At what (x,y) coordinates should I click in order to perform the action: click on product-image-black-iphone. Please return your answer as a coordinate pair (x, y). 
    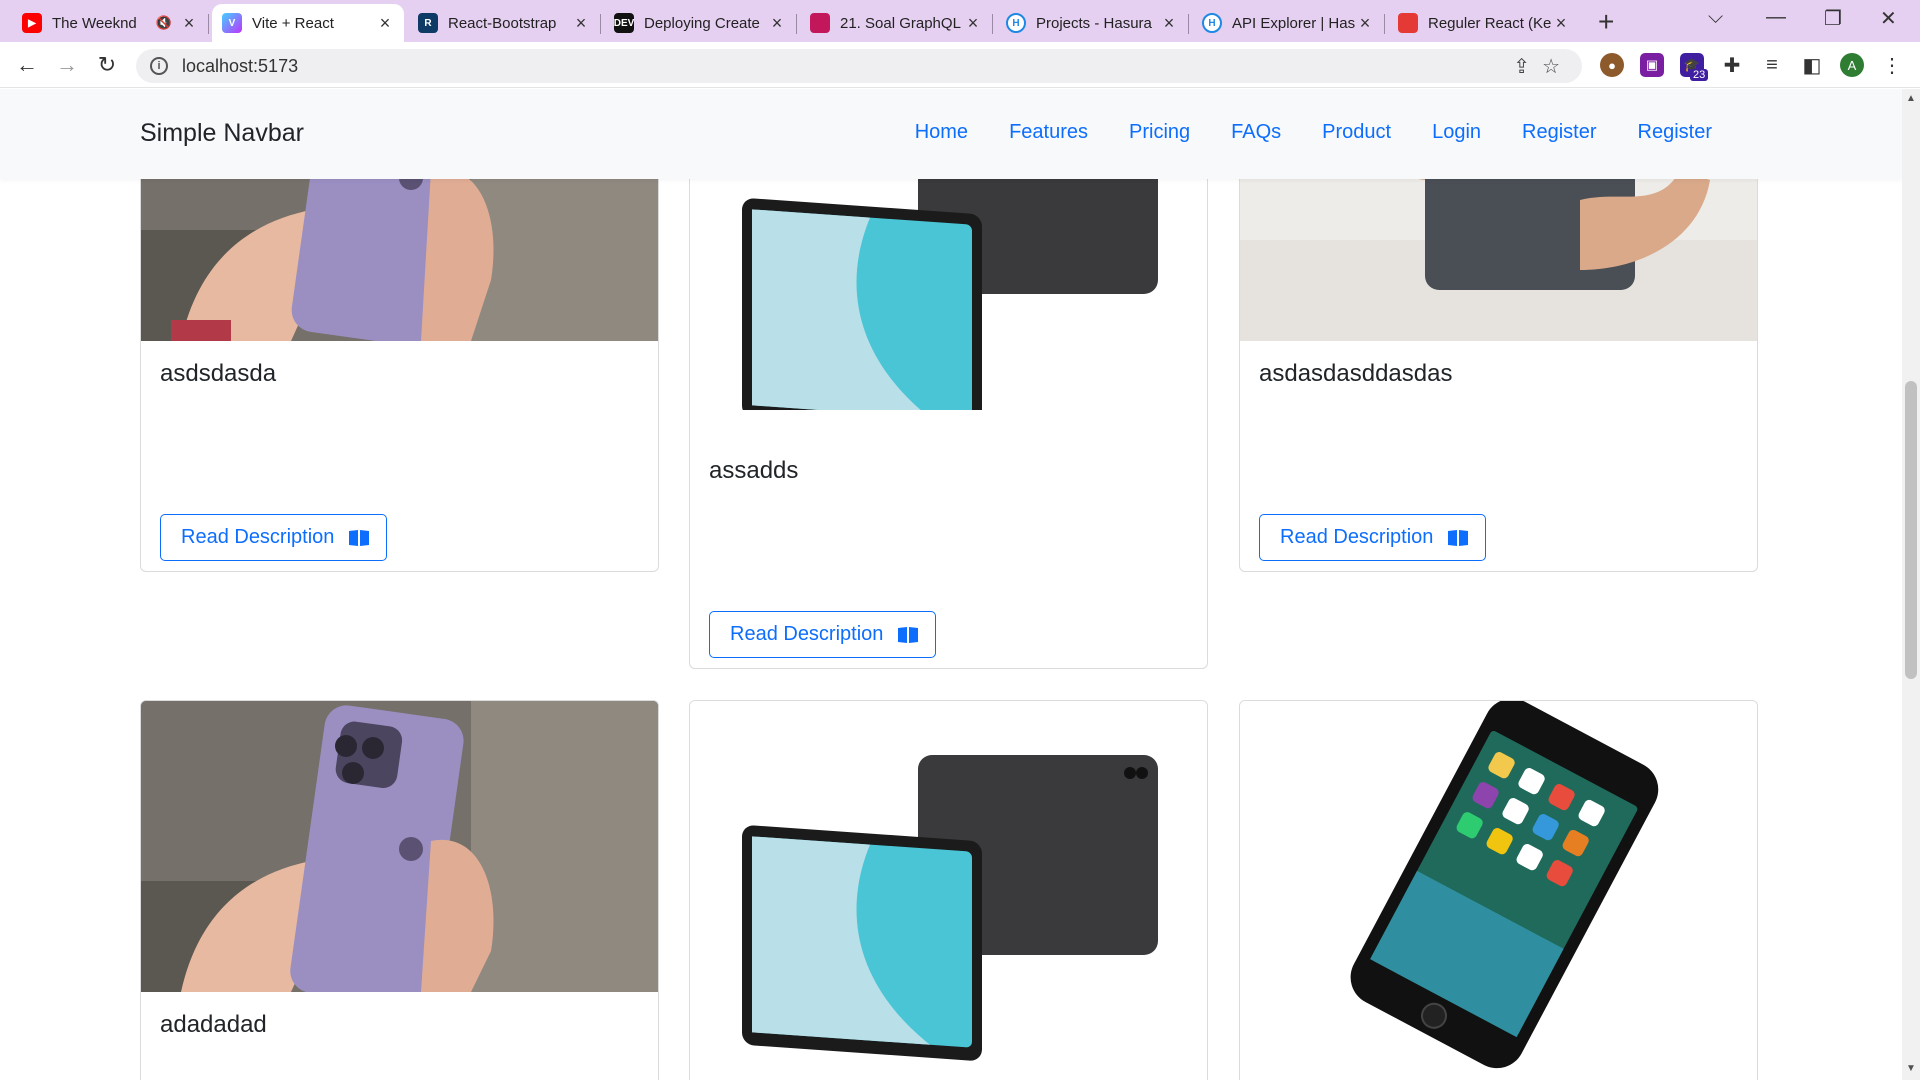
    Looking at the image, I should click on (1498, 890).